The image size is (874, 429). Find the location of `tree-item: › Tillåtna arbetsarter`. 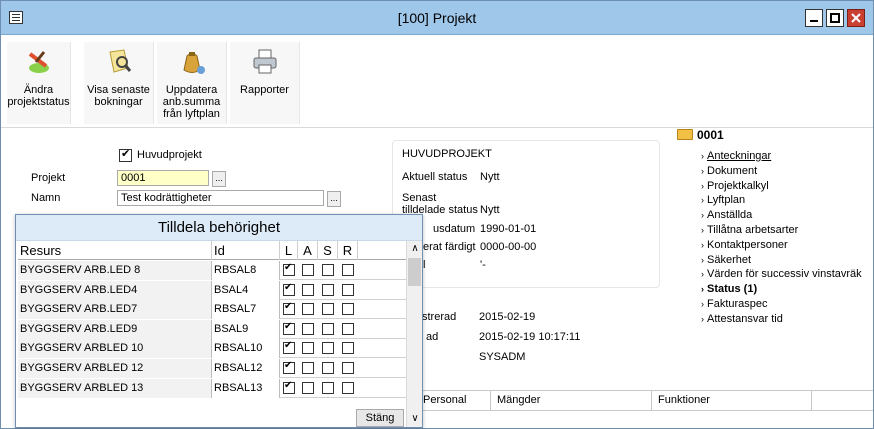

tree-item: › Tillåtna arbetsarter is located at coordinates (749, 230).